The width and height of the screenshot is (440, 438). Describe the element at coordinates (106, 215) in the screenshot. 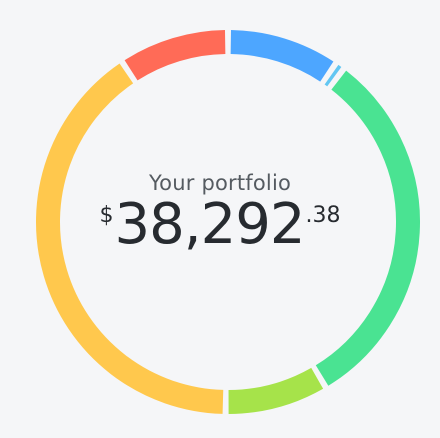

I see `currency-symbol: $` at that location.